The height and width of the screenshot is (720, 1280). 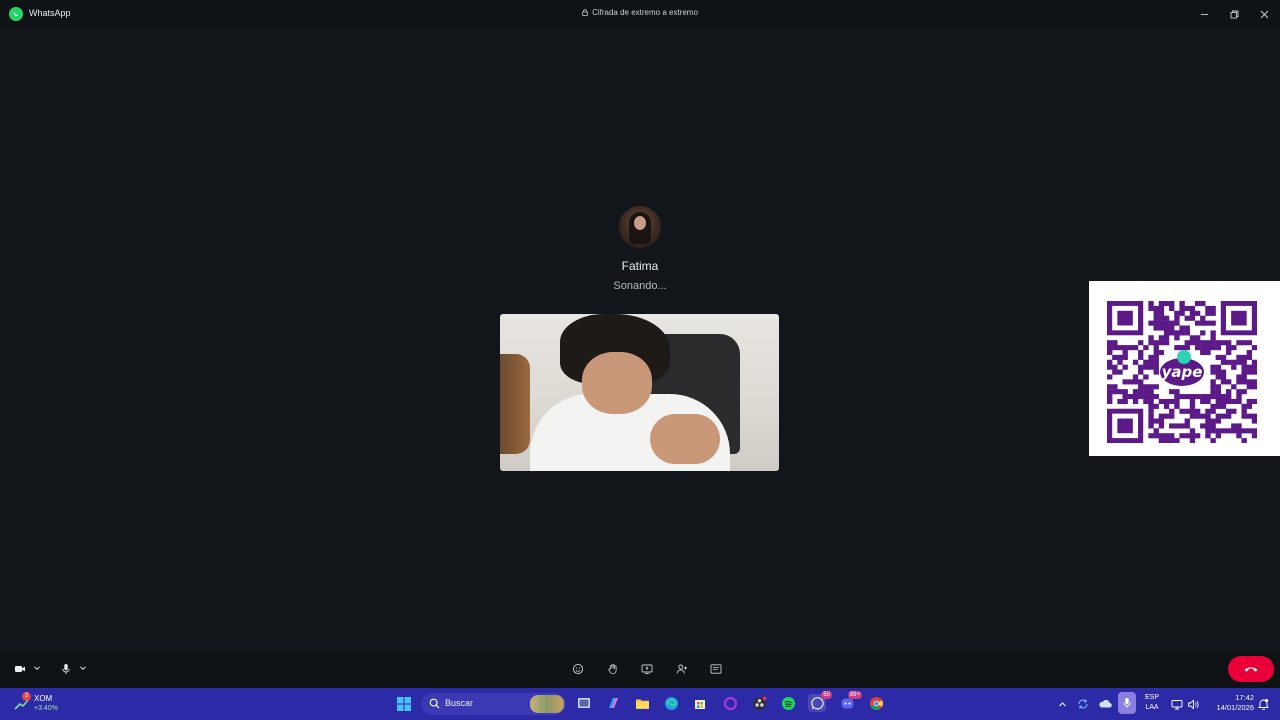 I want to click on screen-share-icon, so click(x=647, y=669).